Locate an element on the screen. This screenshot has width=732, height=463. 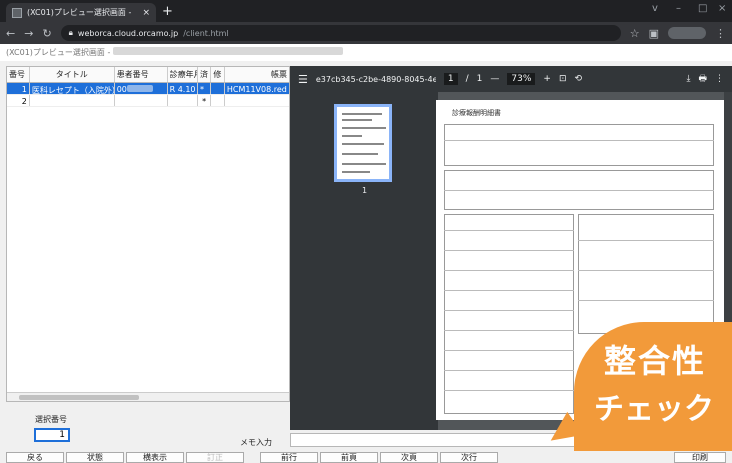
menu-kebab-icon: ⋮ is located at coordinates (720, 33).